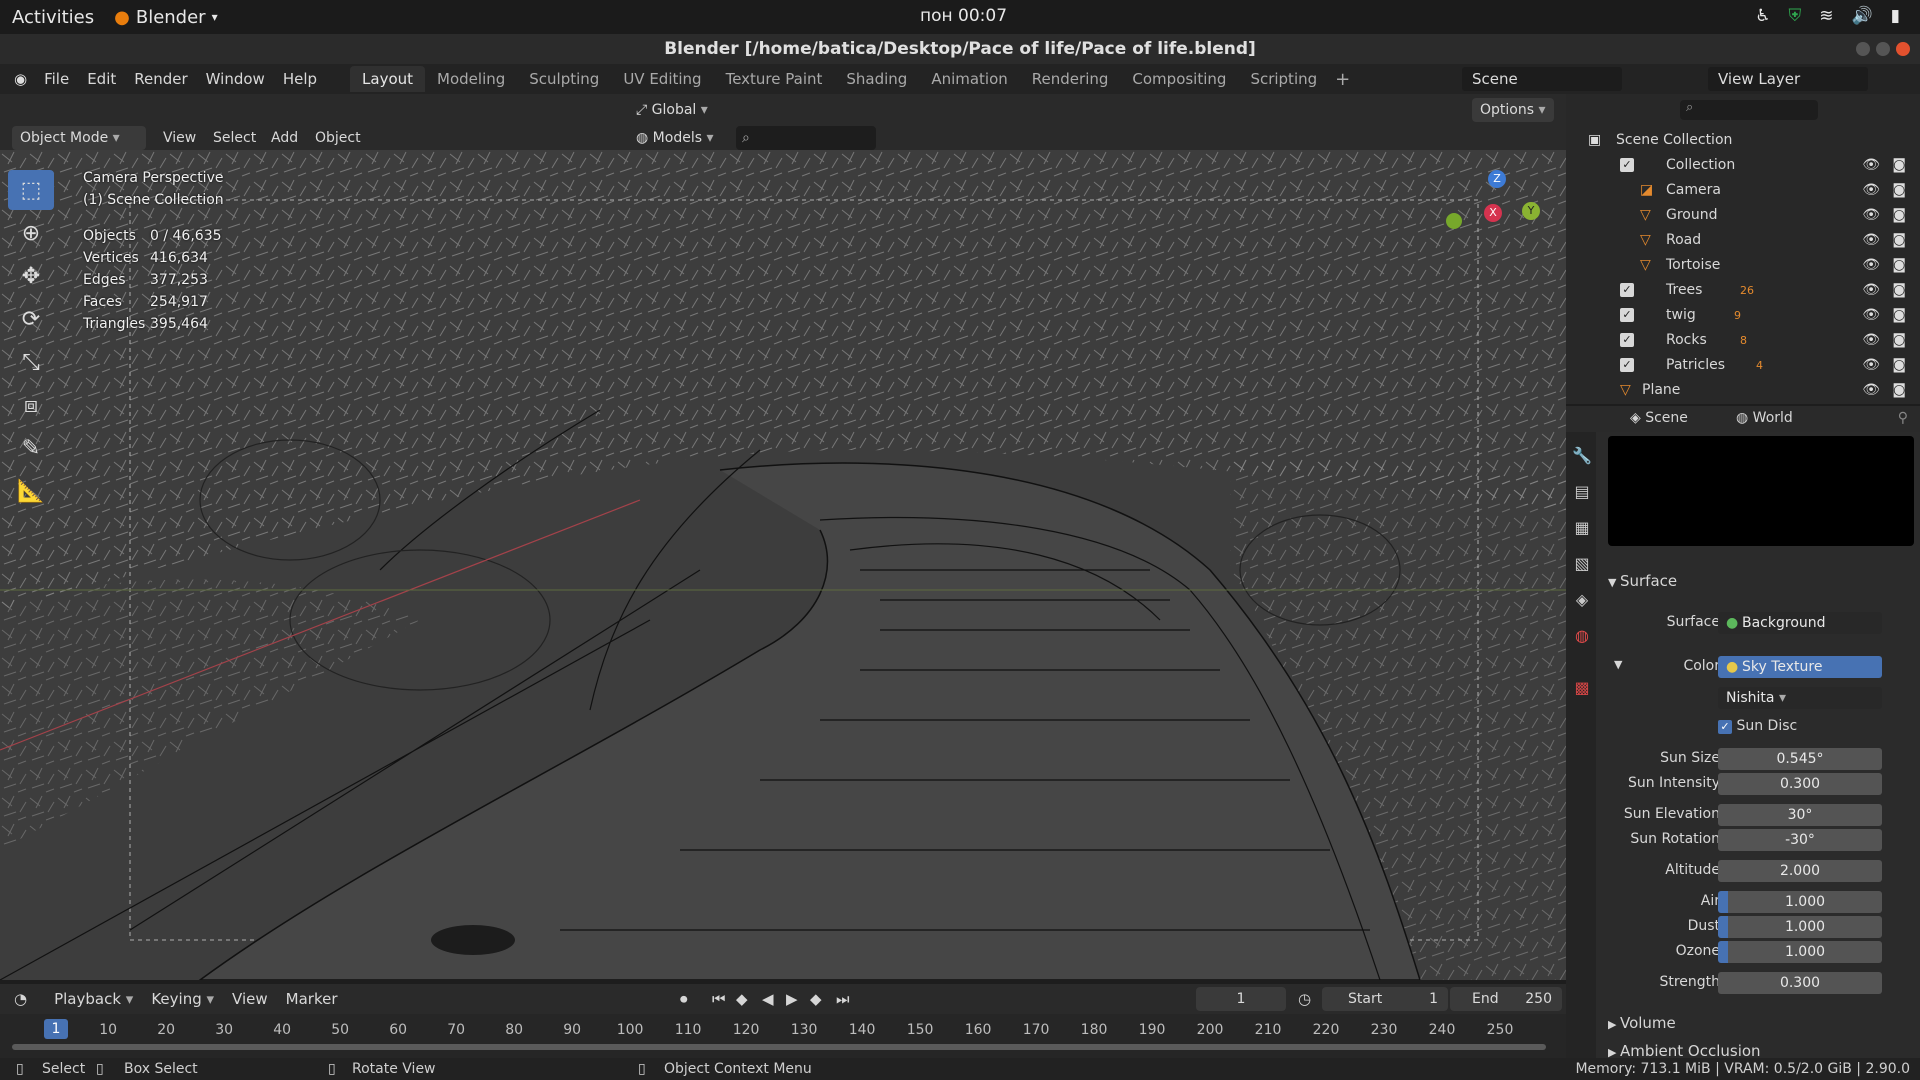  Describe the element at coordinates (101, 79) in the screenshot. I see `menu-edit: Edit` at that location.